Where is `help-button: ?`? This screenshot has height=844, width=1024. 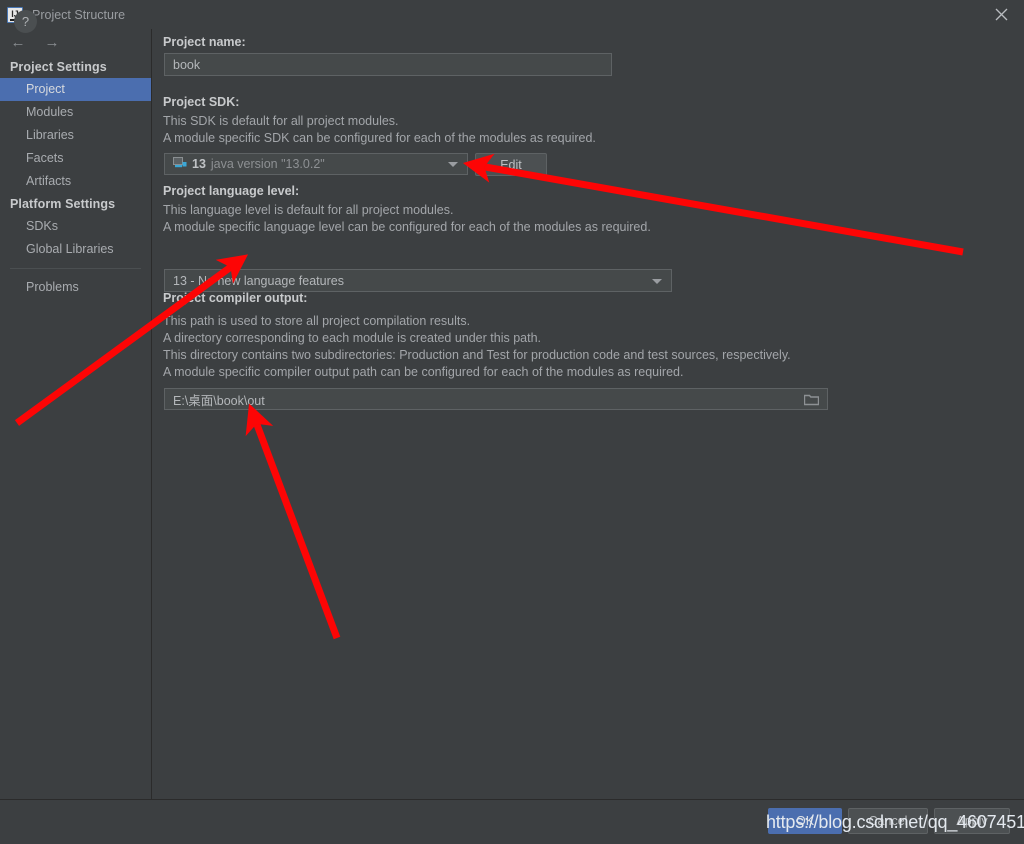 help-button: ? is located at coordinates (25, 21).